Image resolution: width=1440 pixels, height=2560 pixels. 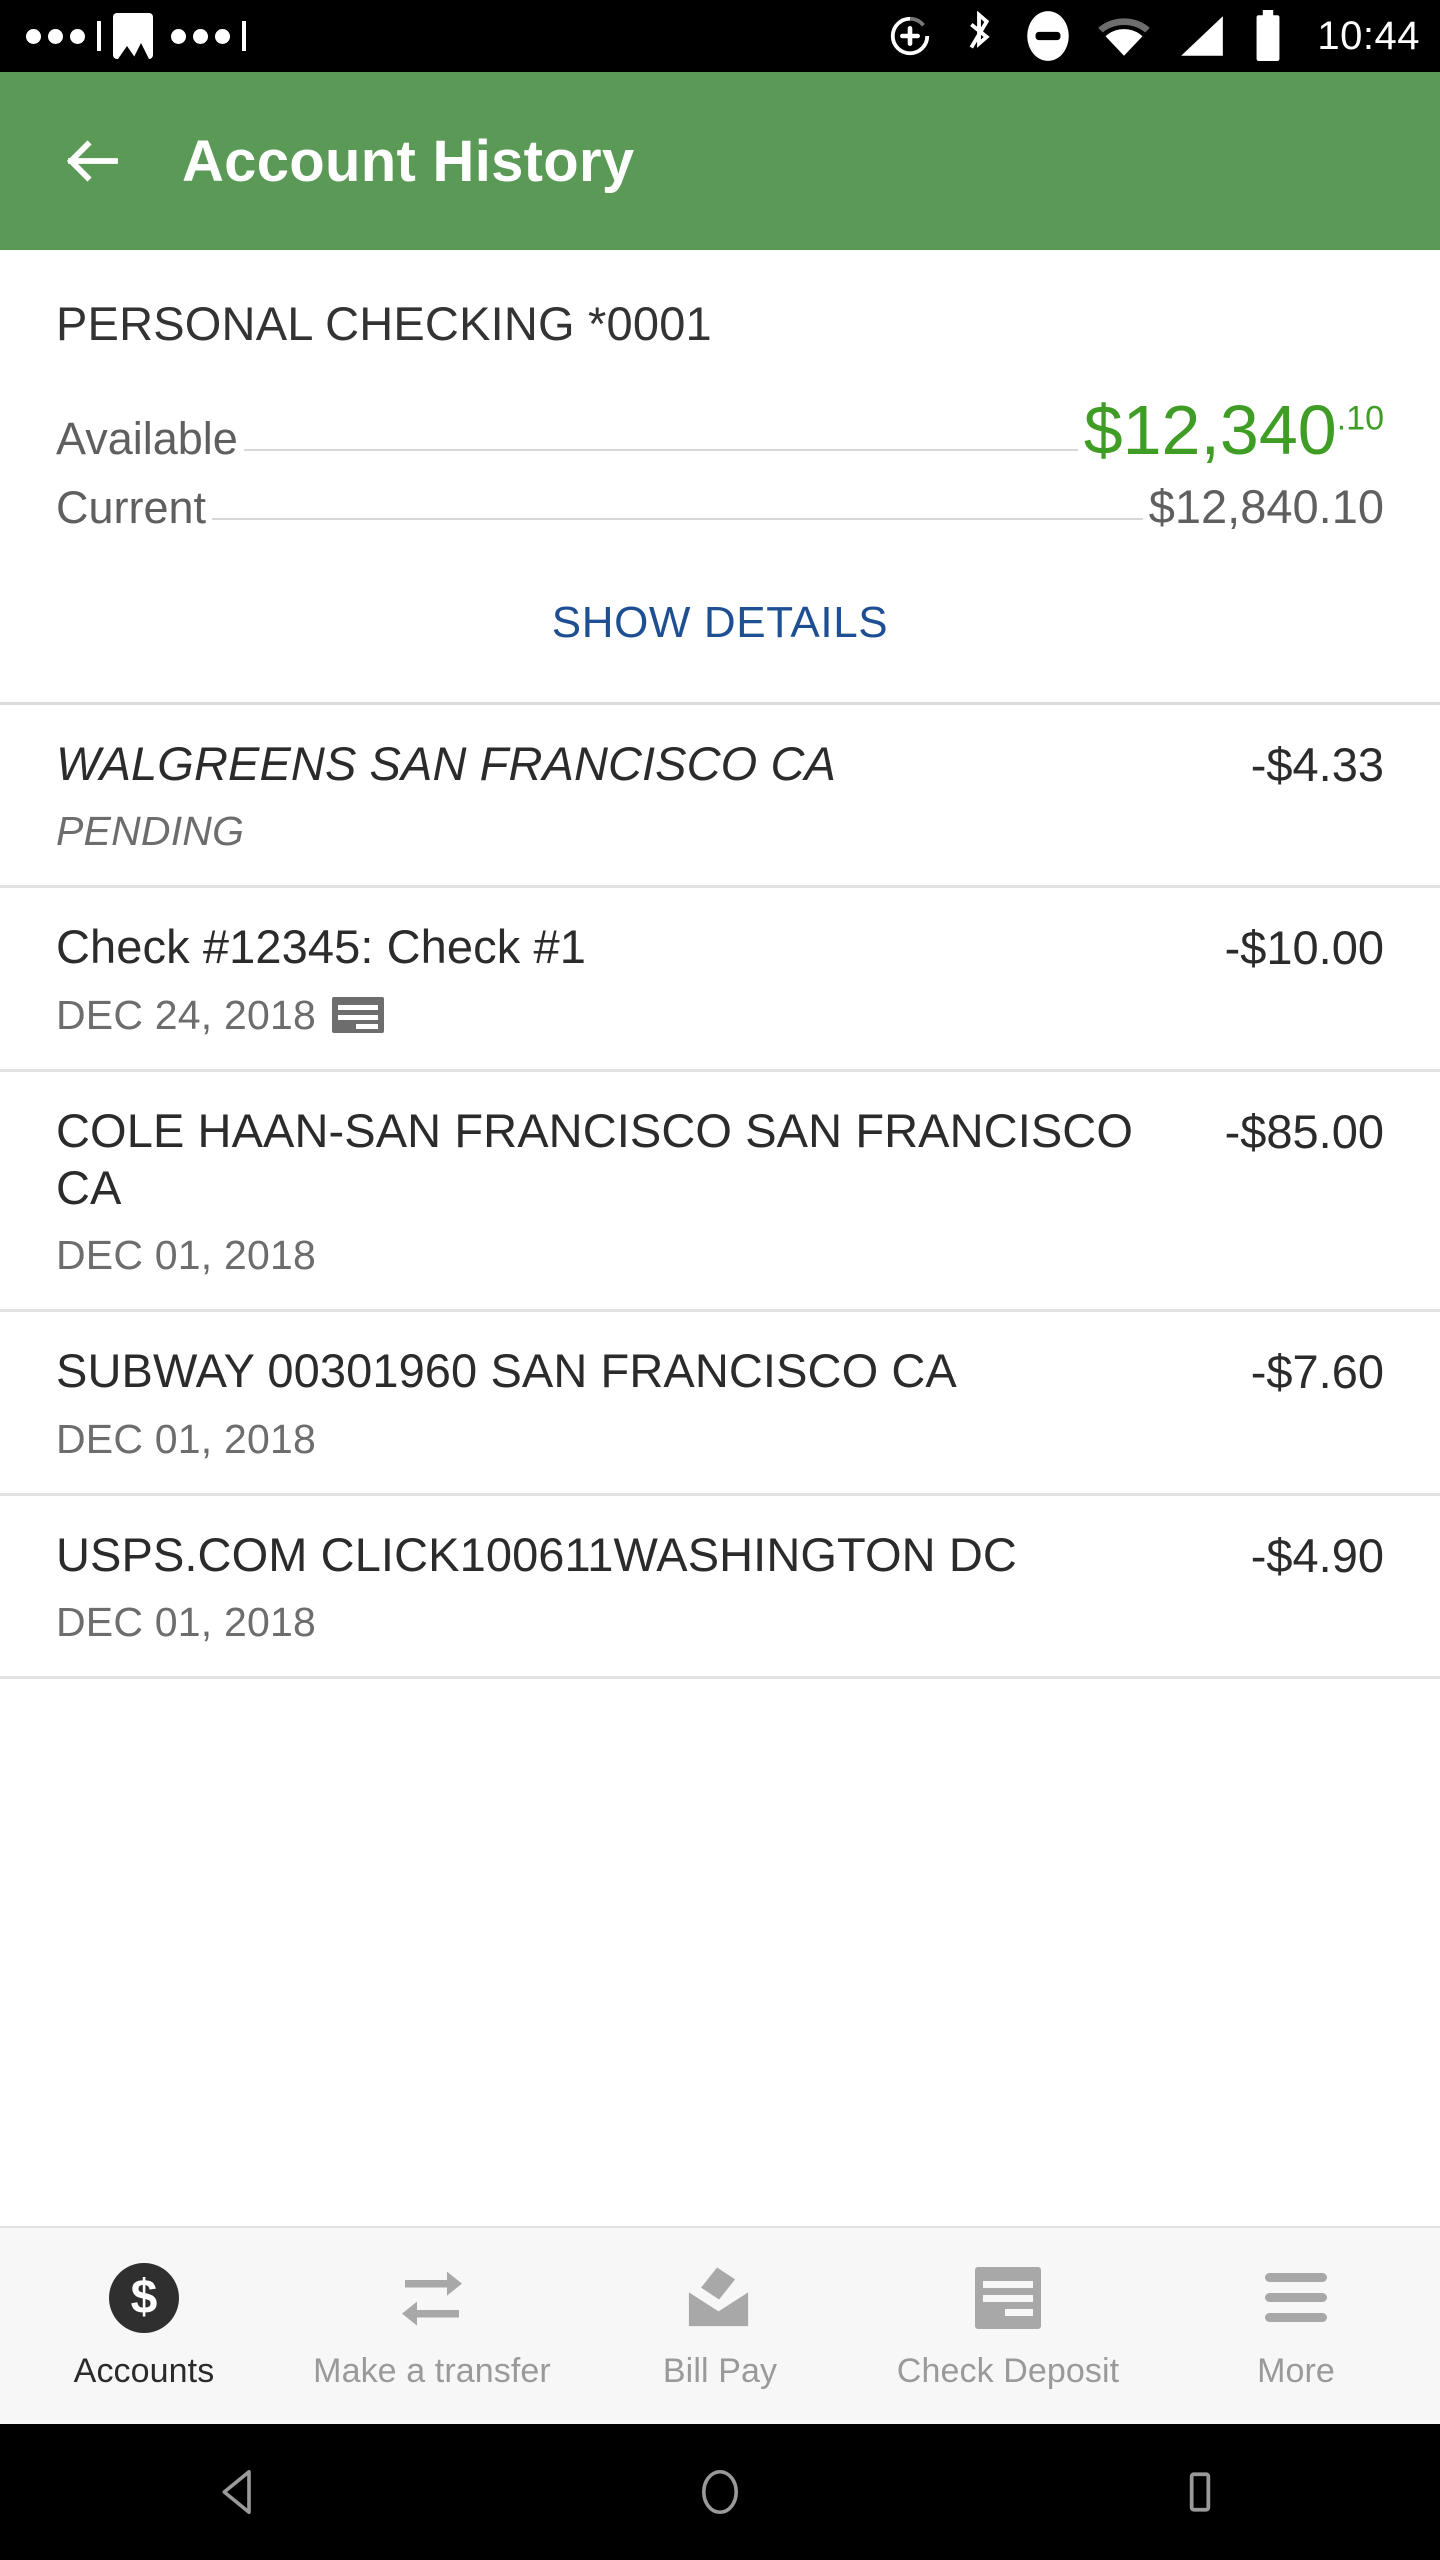 I want to click on check-image-icon, so click(x=357, y=1015).